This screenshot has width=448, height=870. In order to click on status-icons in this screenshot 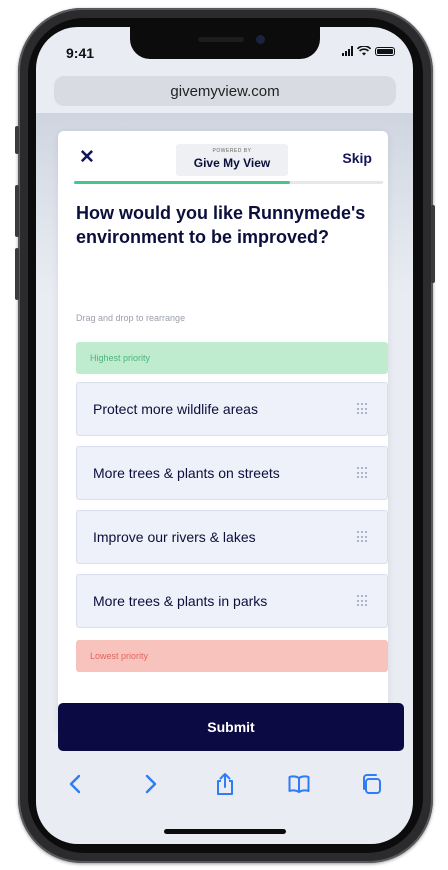, I will do `click(368, 51)`.